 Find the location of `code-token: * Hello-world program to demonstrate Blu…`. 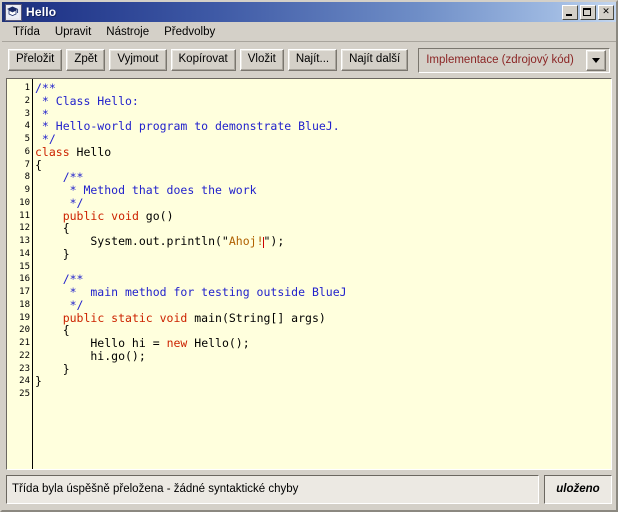

code-token: * Hello-world program to demonstrate Blu… is located at coordinates (187, 126).